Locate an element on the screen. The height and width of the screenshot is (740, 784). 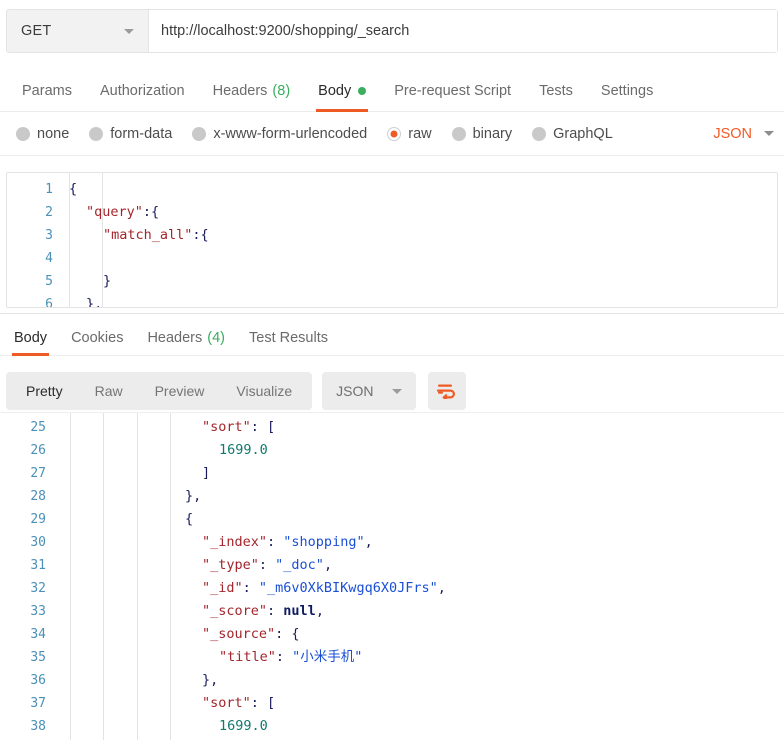
tab-label: Cookies is located at coordinates (97, 337).